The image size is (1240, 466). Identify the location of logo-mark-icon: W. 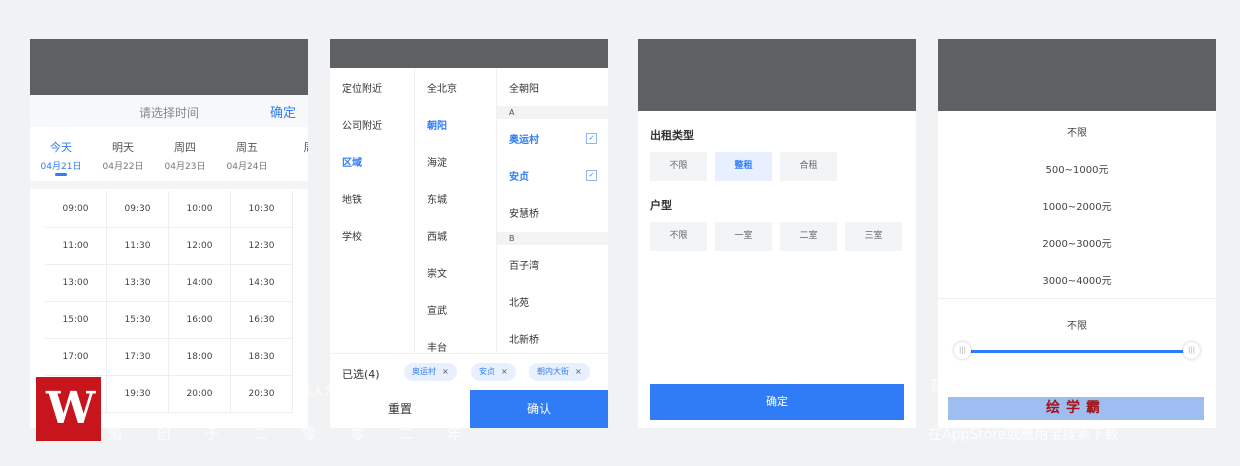
(71, 408).